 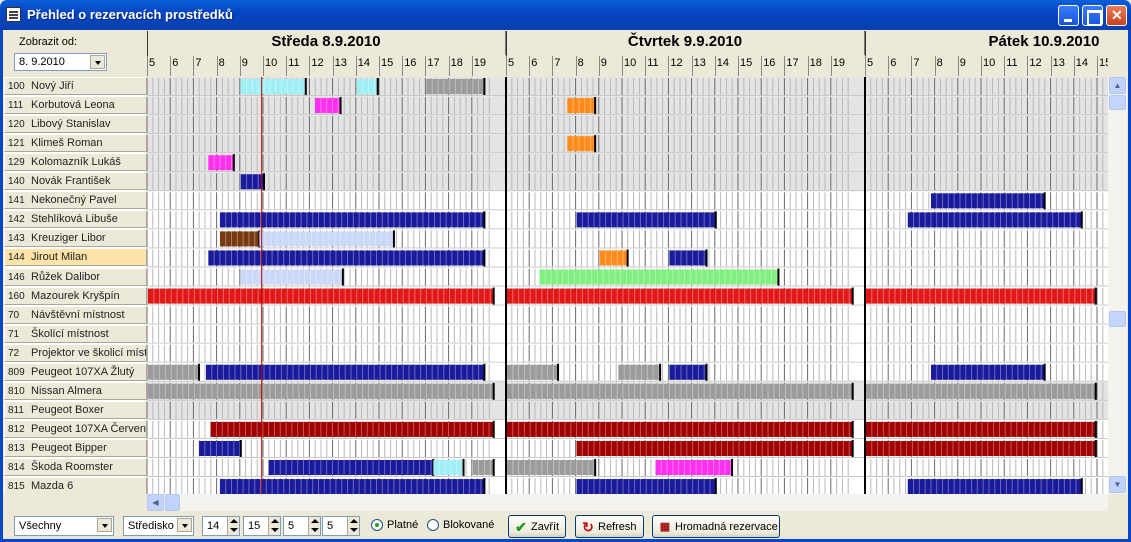 I want to click on resource-name: Novák František, so click(x=71, y=181).